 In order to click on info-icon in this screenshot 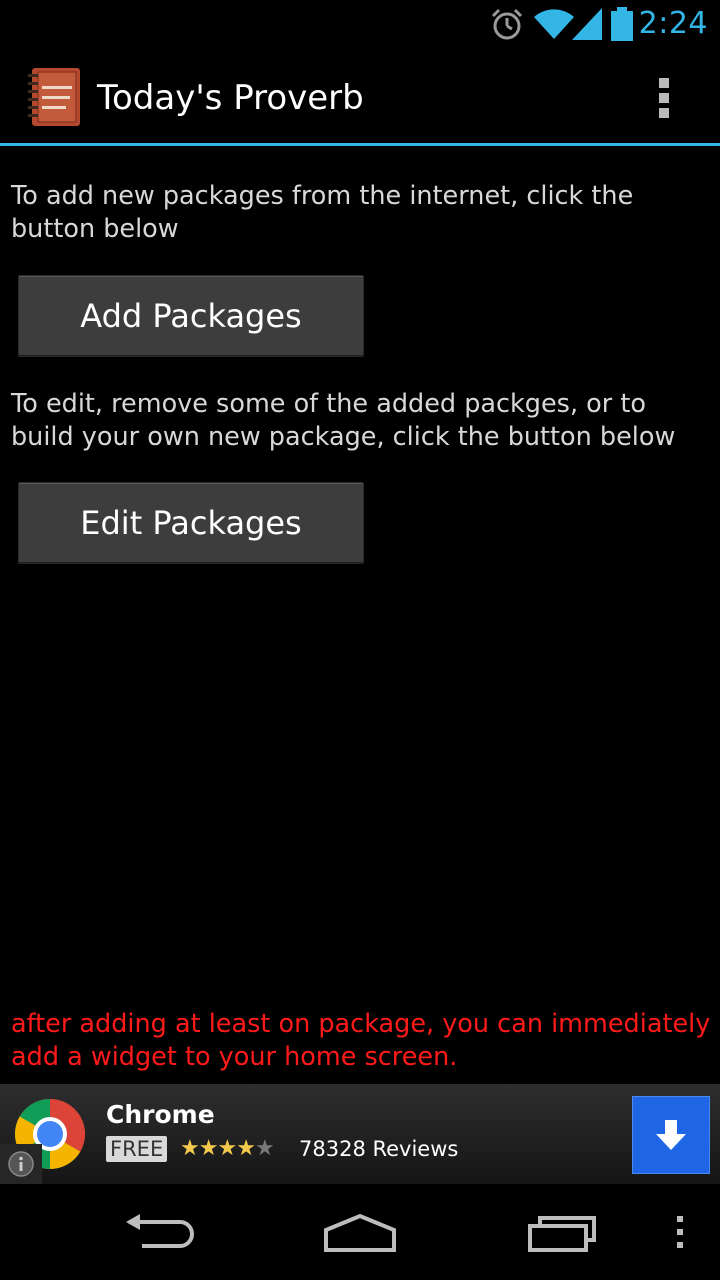, I will do `click(21, 1164)`.